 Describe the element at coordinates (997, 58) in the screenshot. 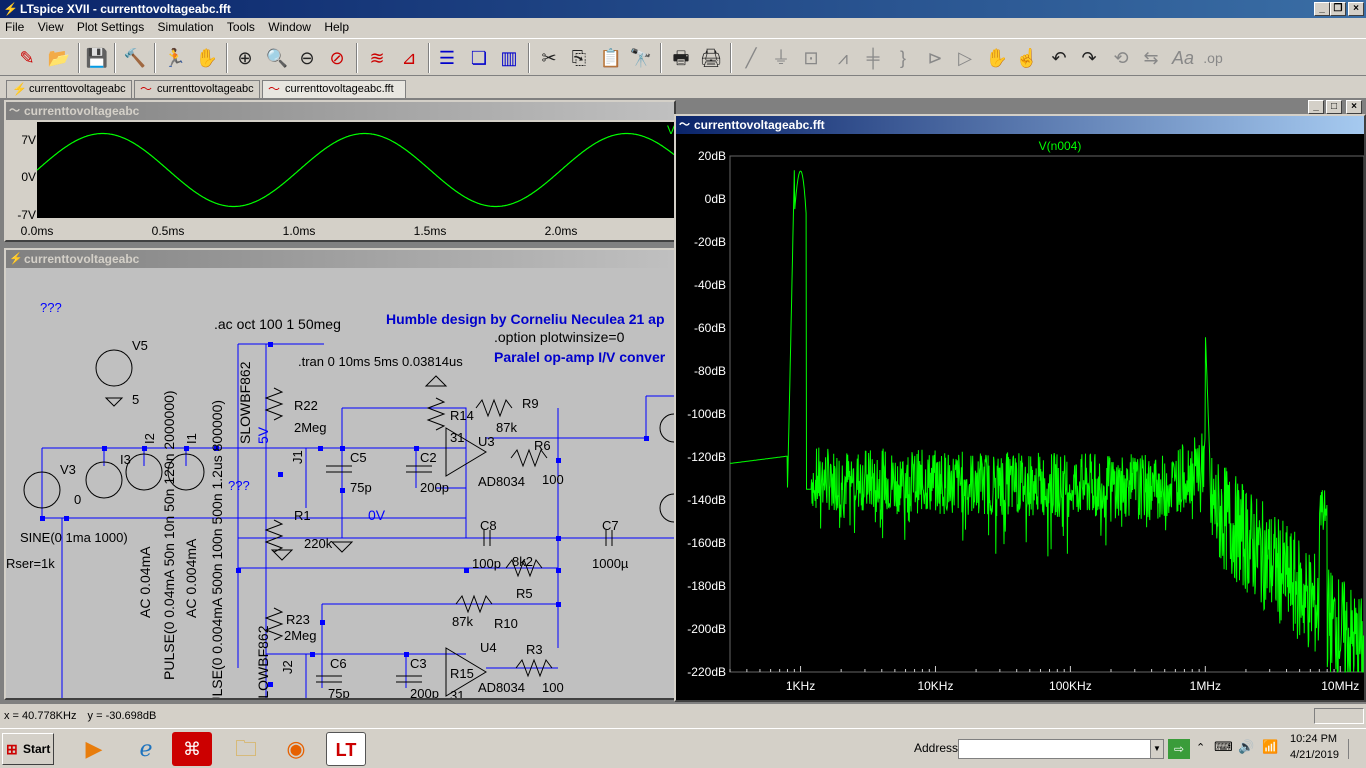

I see `move-icon: ✋` at that location.